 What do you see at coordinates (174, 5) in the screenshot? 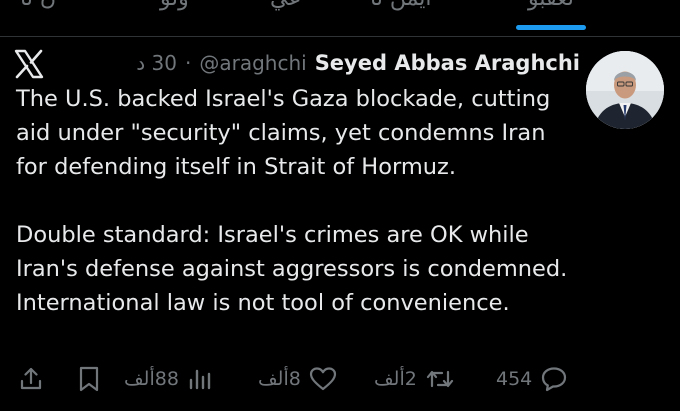
I see `tab-fourth: ولو` at bounding box center [174, 5].